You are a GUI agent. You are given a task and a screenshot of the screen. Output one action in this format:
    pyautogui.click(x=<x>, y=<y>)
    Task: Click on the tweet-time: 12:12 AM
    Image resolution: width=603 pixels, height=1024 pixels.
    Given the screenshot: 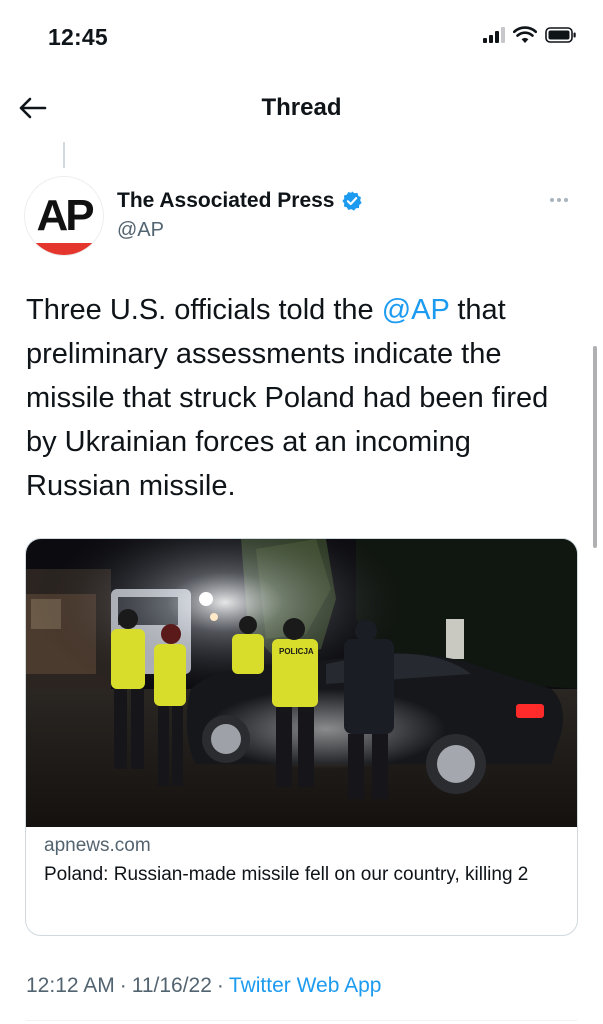 What is the action you would take?
    pyautogui.click(x=70, y=985)
    